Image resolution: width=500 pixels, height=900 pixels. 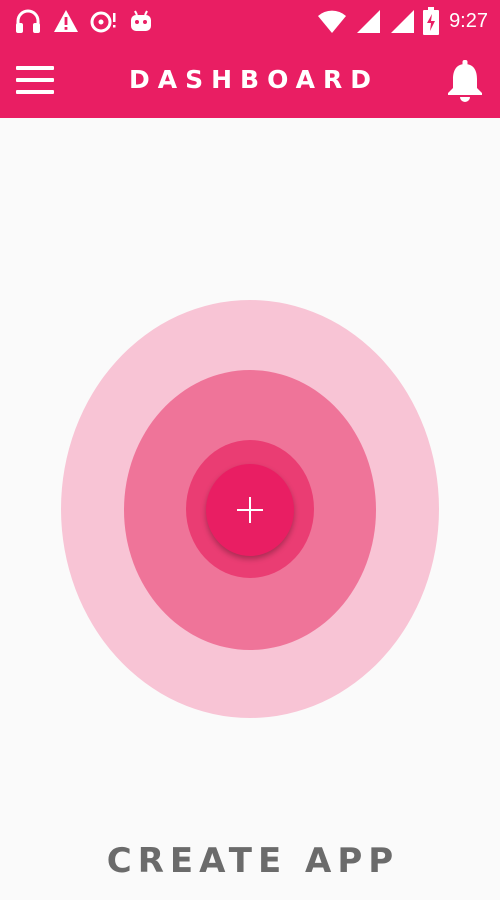 I want to click on clock: 9:27, so click(x=468, y=21).